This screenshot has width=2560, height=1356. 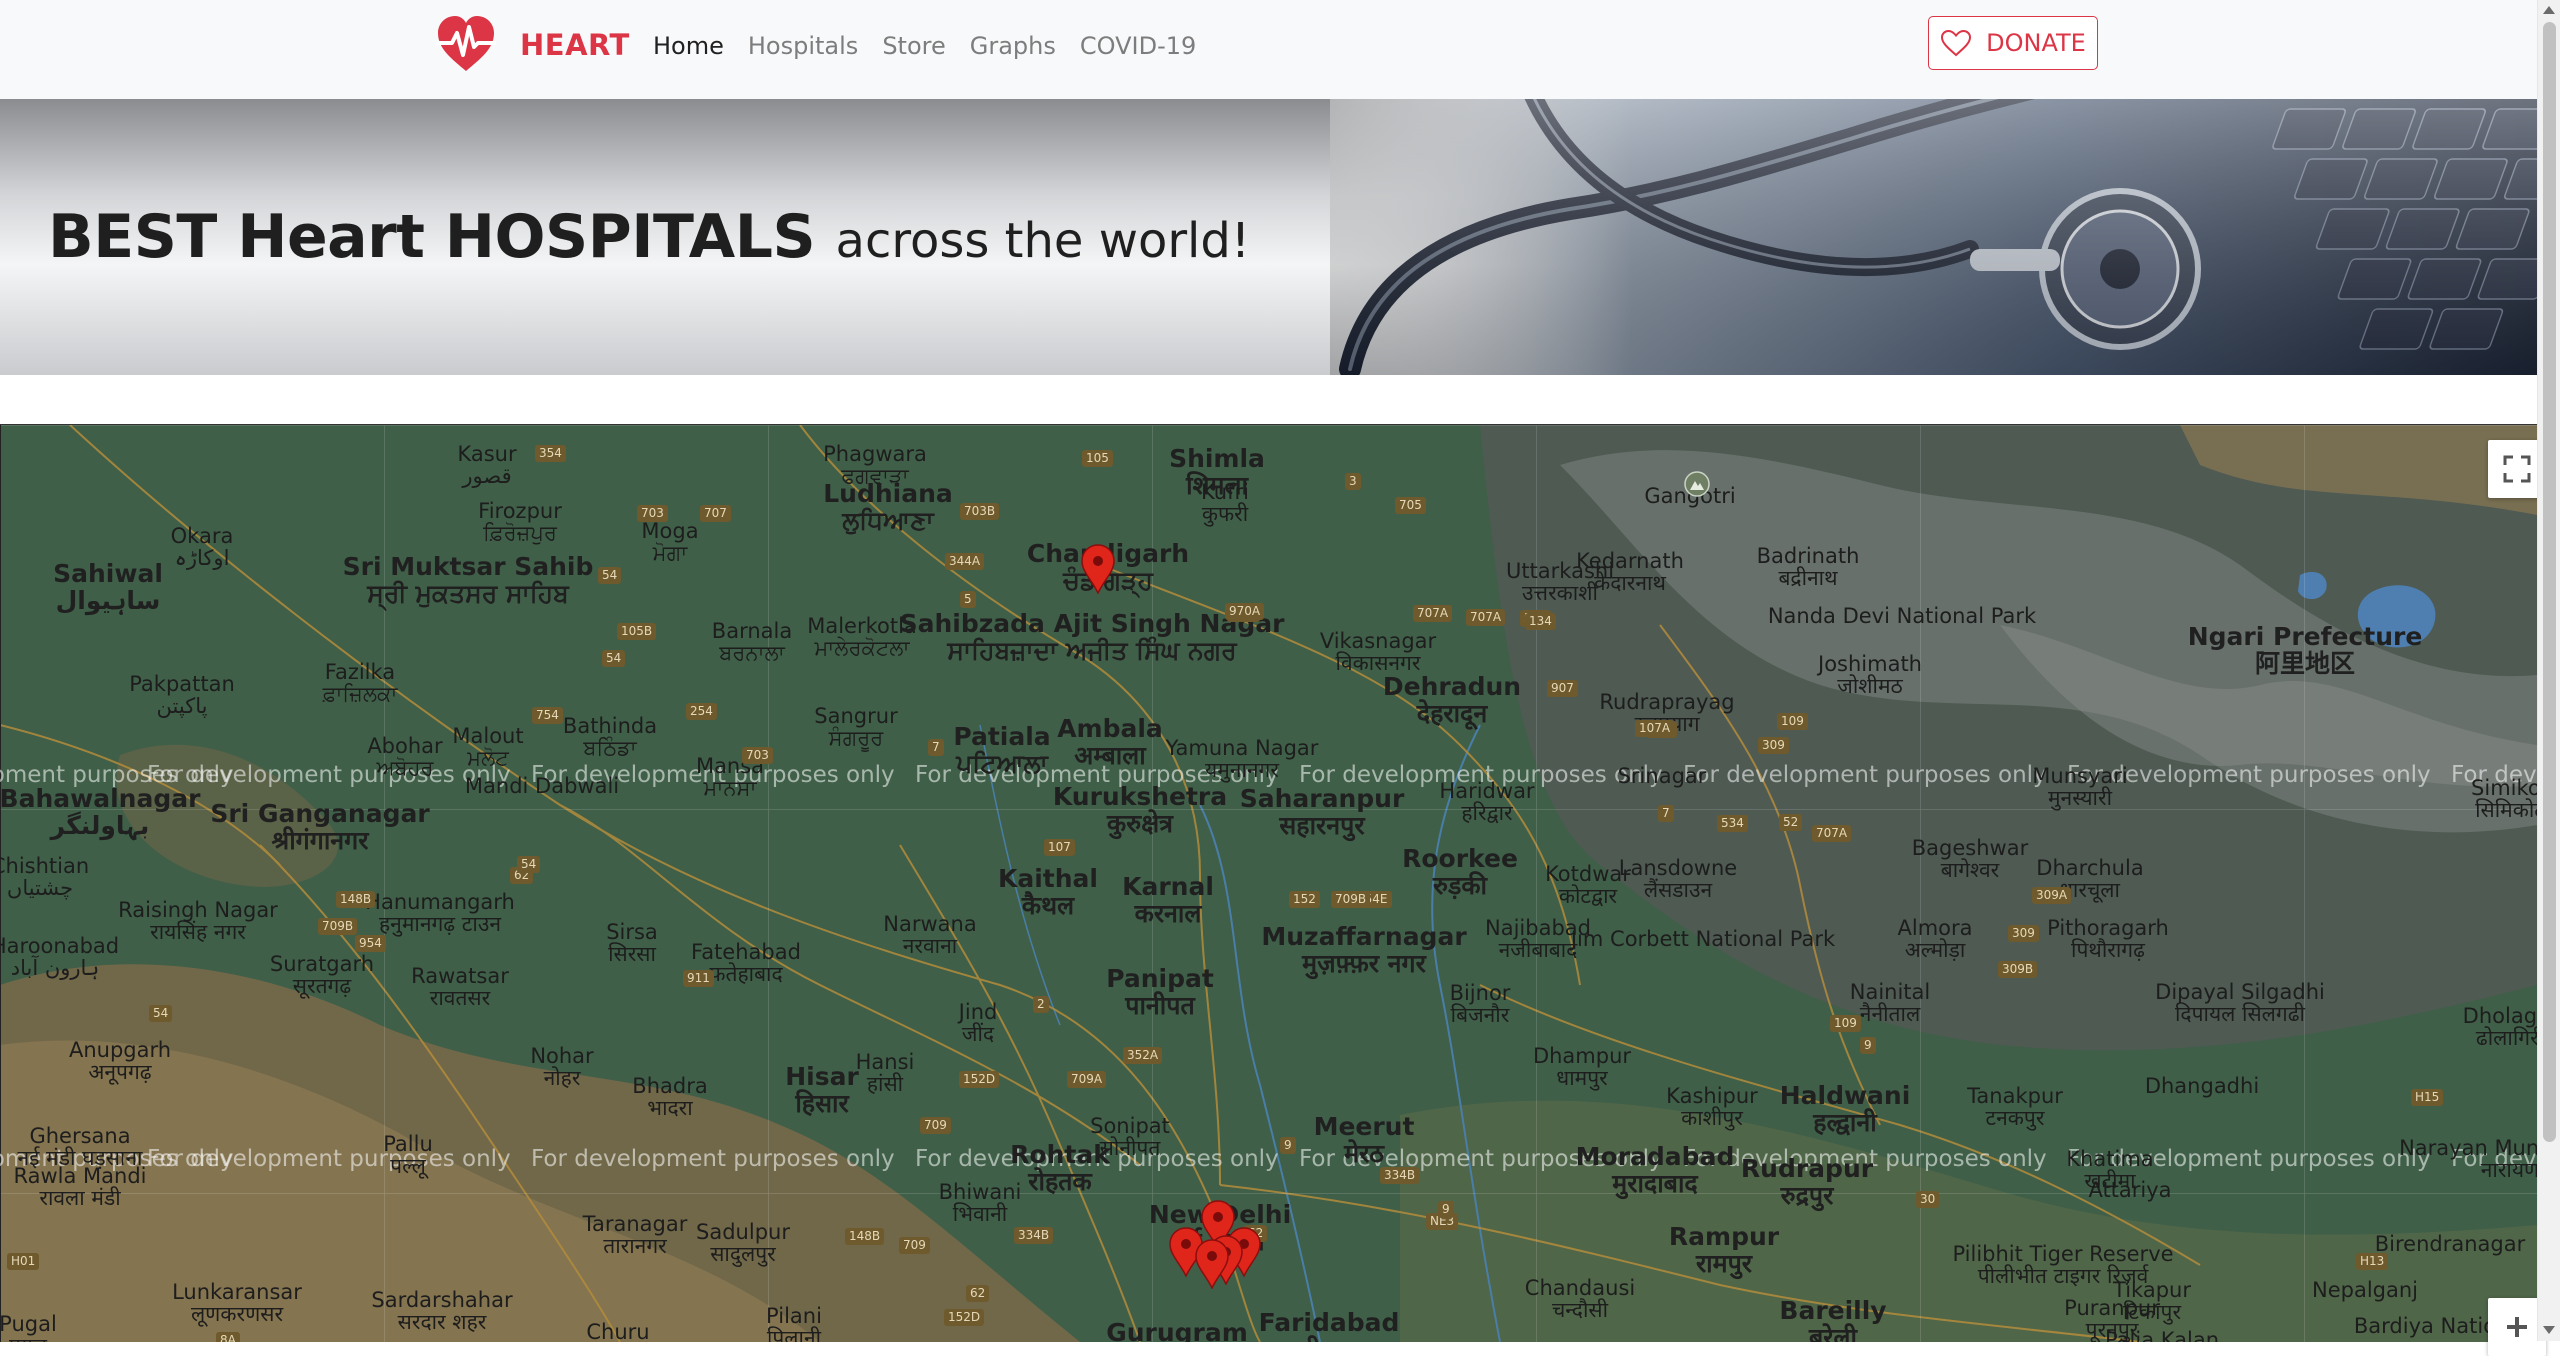 What do you see at coordinates (1902, 616) in the screenshot?
I see `city-label: Nanda Devi National Park` at bounding box center [1902, 616].